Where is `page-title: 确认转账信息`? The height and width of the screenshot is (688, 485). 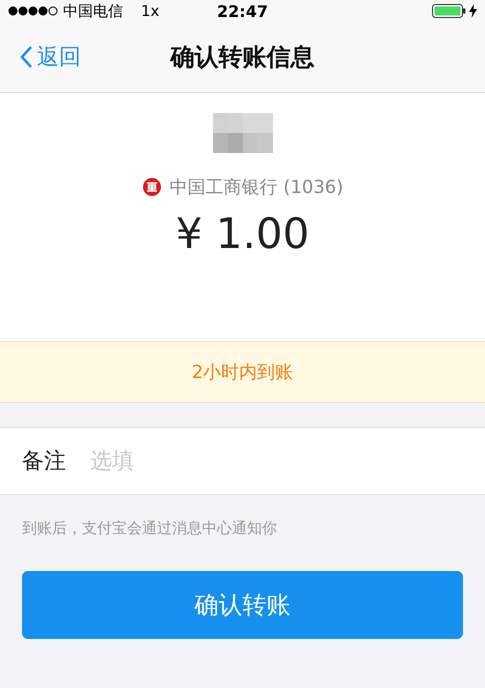
page-title: 确认转账信息 is located at coordinates (242, 57).